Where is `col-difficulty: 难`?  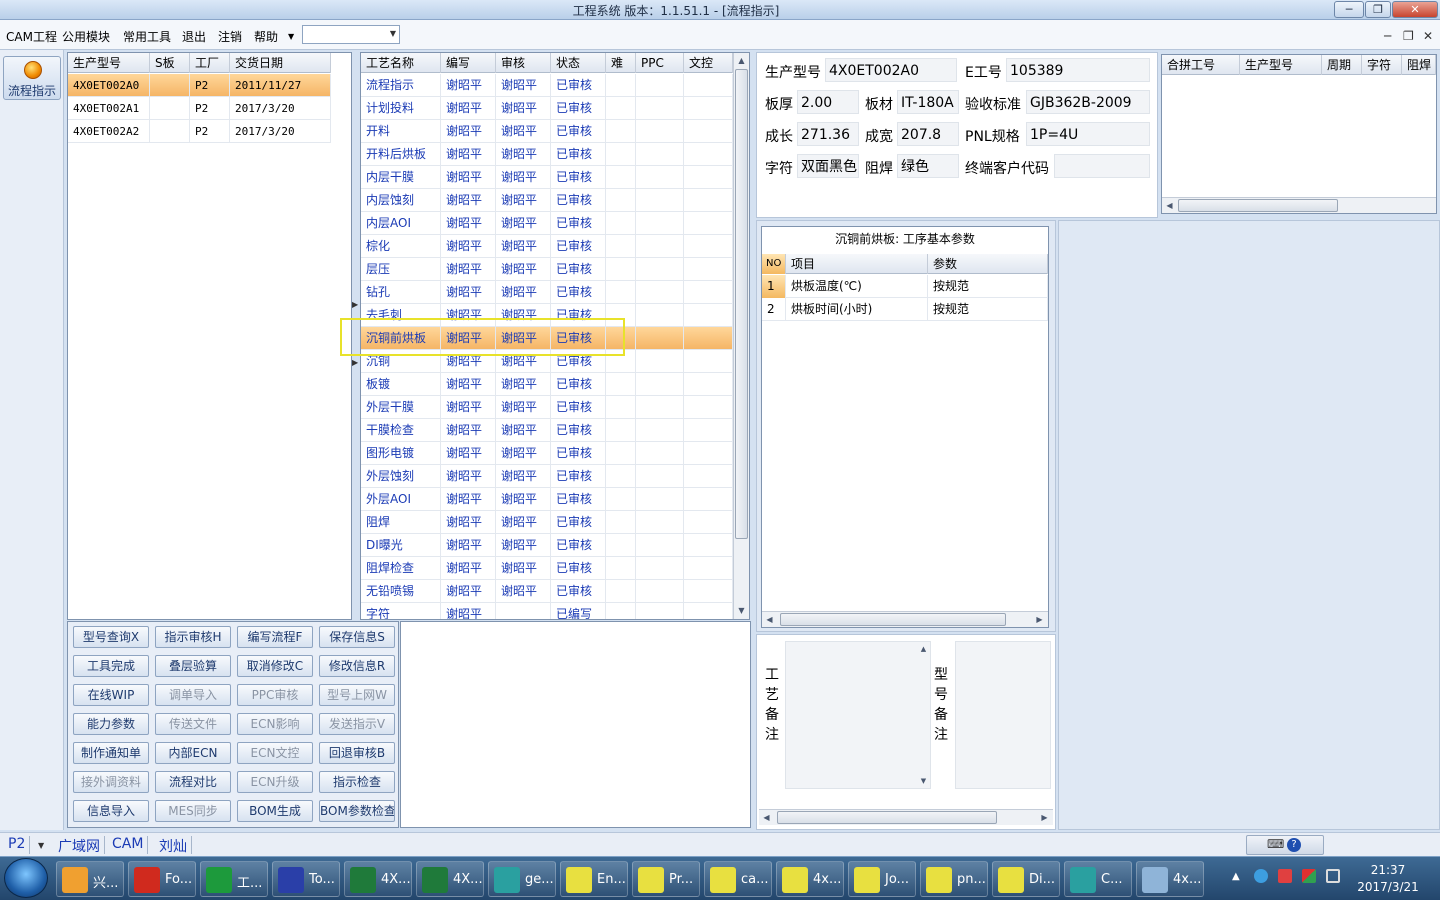
col-difficulty: 难 is located at coordinates (621, 63).